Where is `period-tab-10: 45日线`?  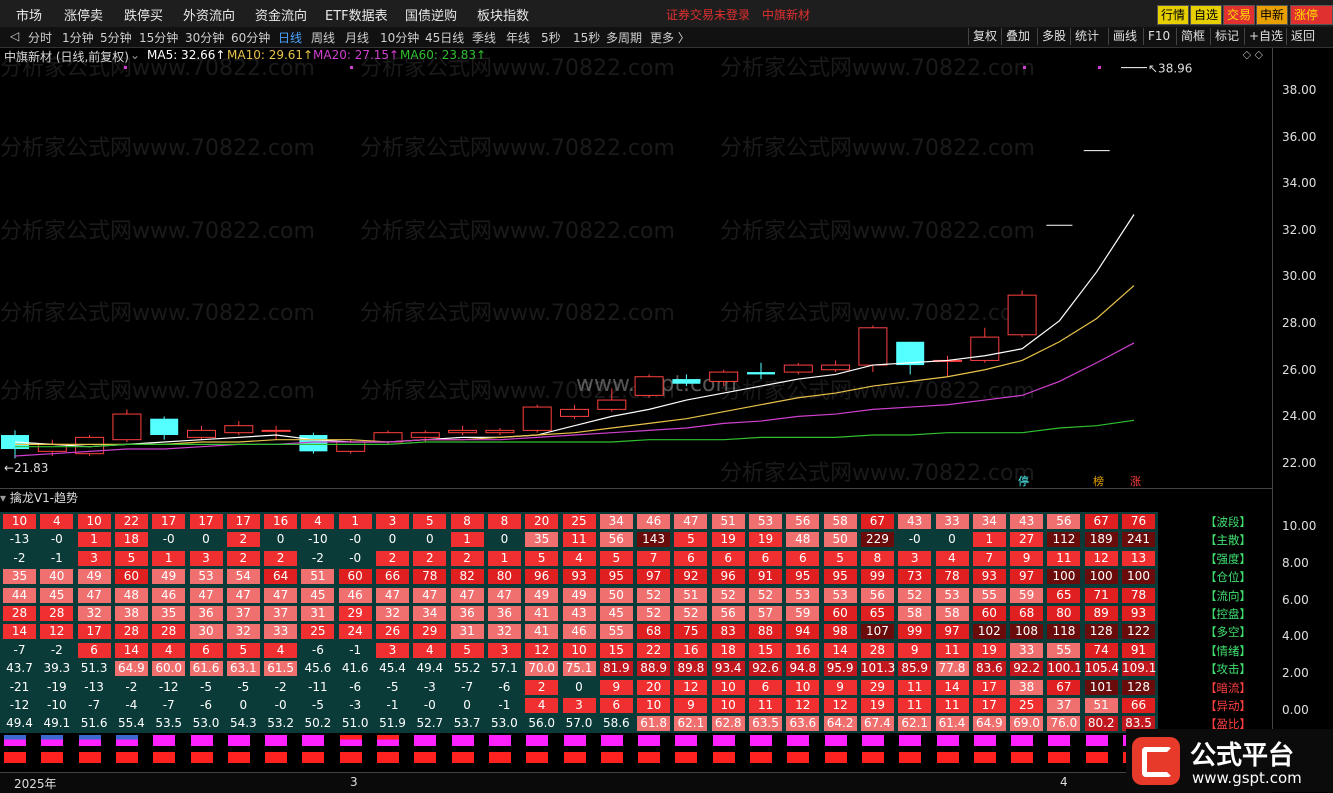 period-tab-10: 45日线 is located at coordinates (444, 37).